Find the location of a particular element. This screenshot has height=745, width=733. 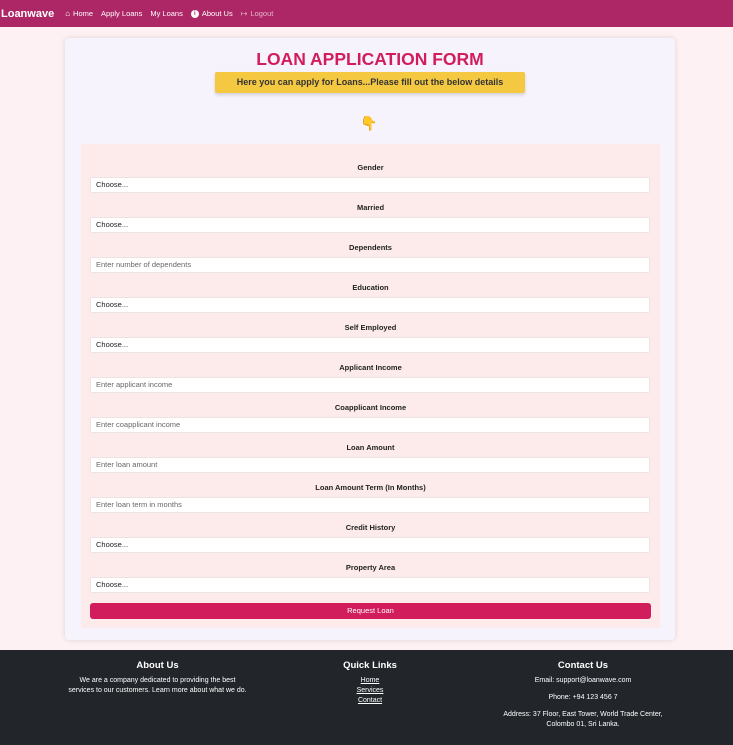

footer-about-heading: About Us is located at coordinates (157, 665).